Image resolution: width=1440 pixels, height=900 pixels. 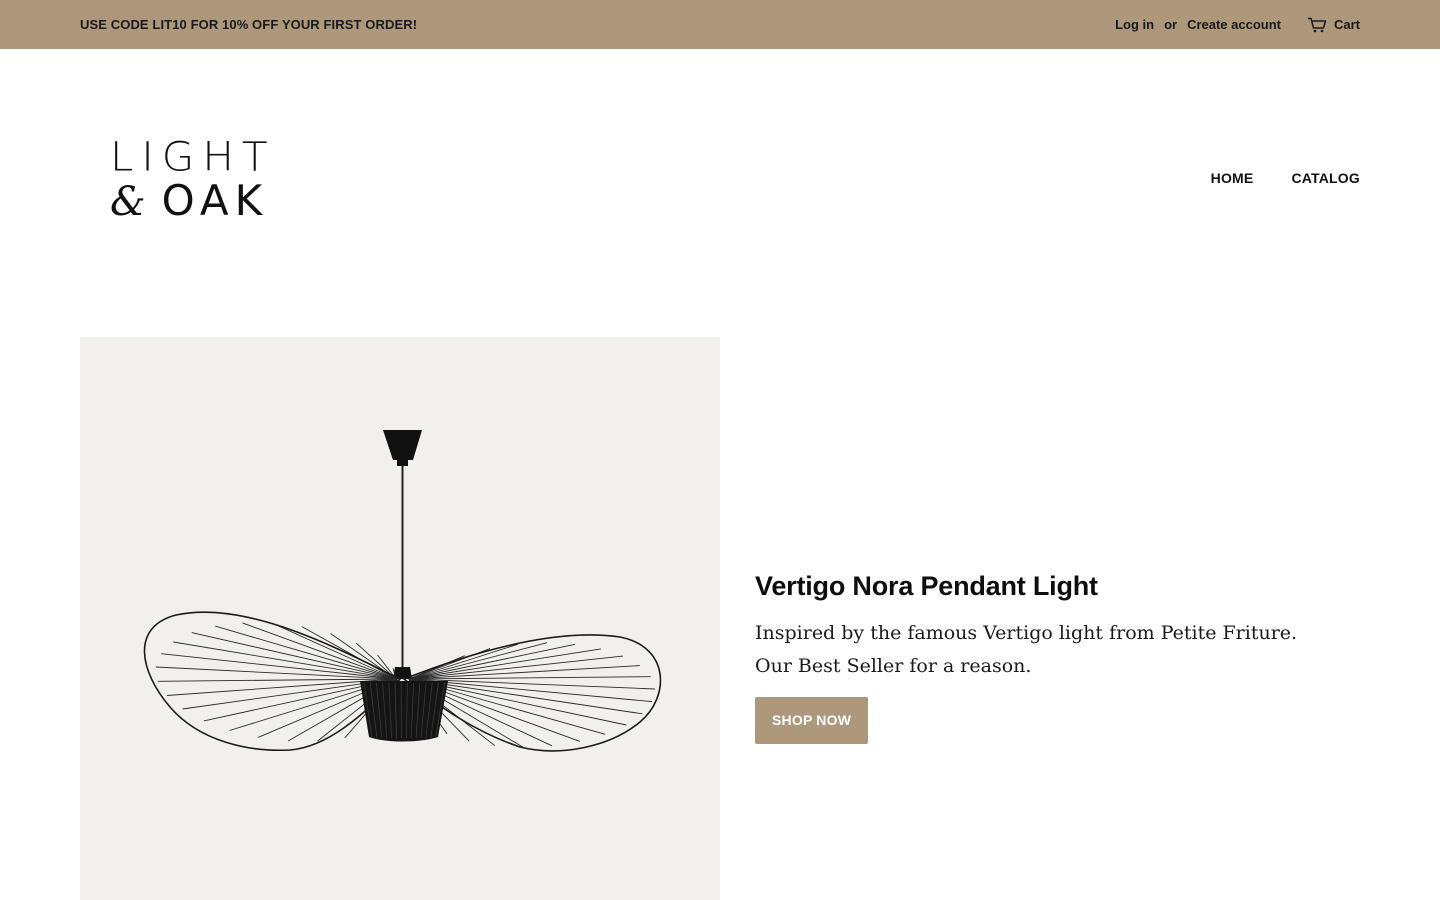 I want to click on cart-link: Cart, so click(x=1333, y=25).